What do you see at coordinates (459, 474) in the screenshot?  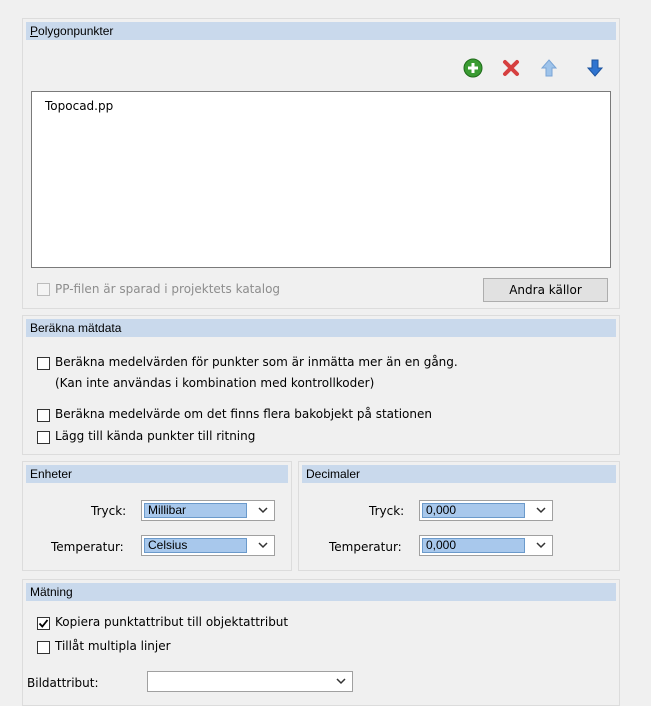 I see `decimals-header: Decimaler` at bounding box center [459, 474].